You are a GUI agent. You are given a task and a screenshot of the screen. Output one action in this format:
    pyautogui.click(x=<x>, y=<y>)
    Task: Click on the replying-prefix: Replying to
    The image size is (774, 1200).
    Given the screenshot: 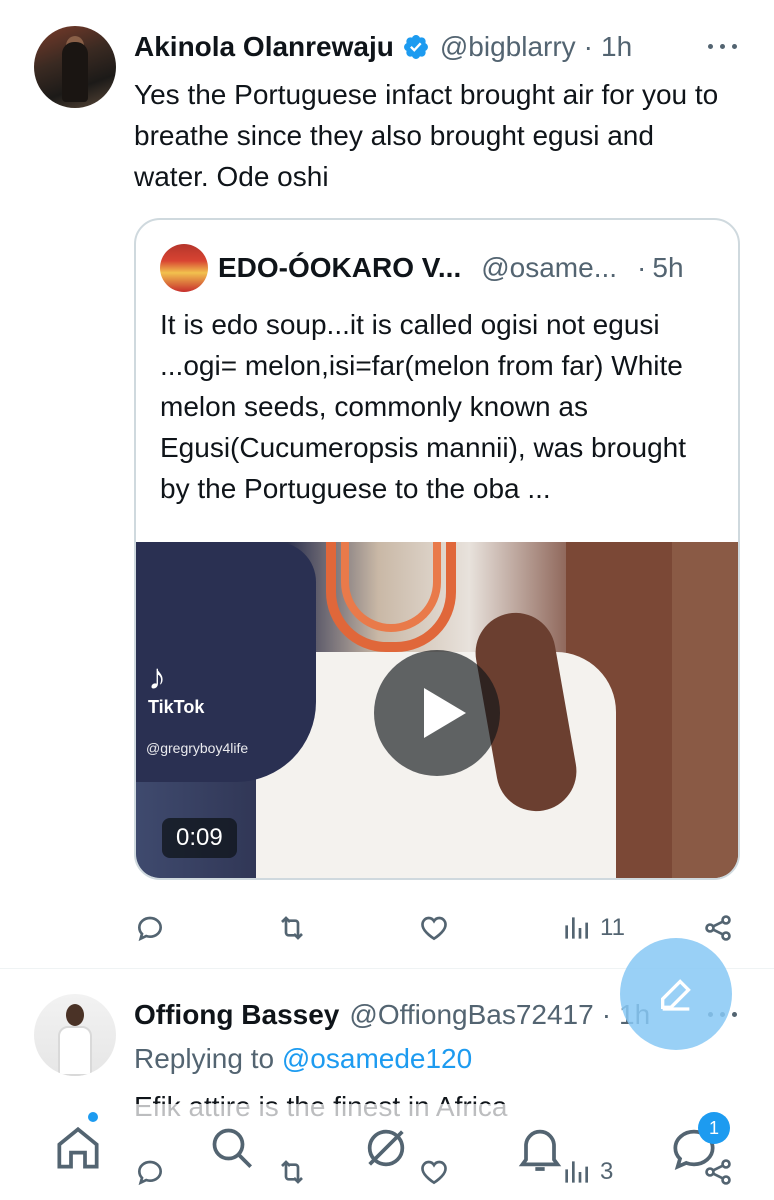 What is the action you would take?
    pyautogui.click(x=208, y=1058)
    